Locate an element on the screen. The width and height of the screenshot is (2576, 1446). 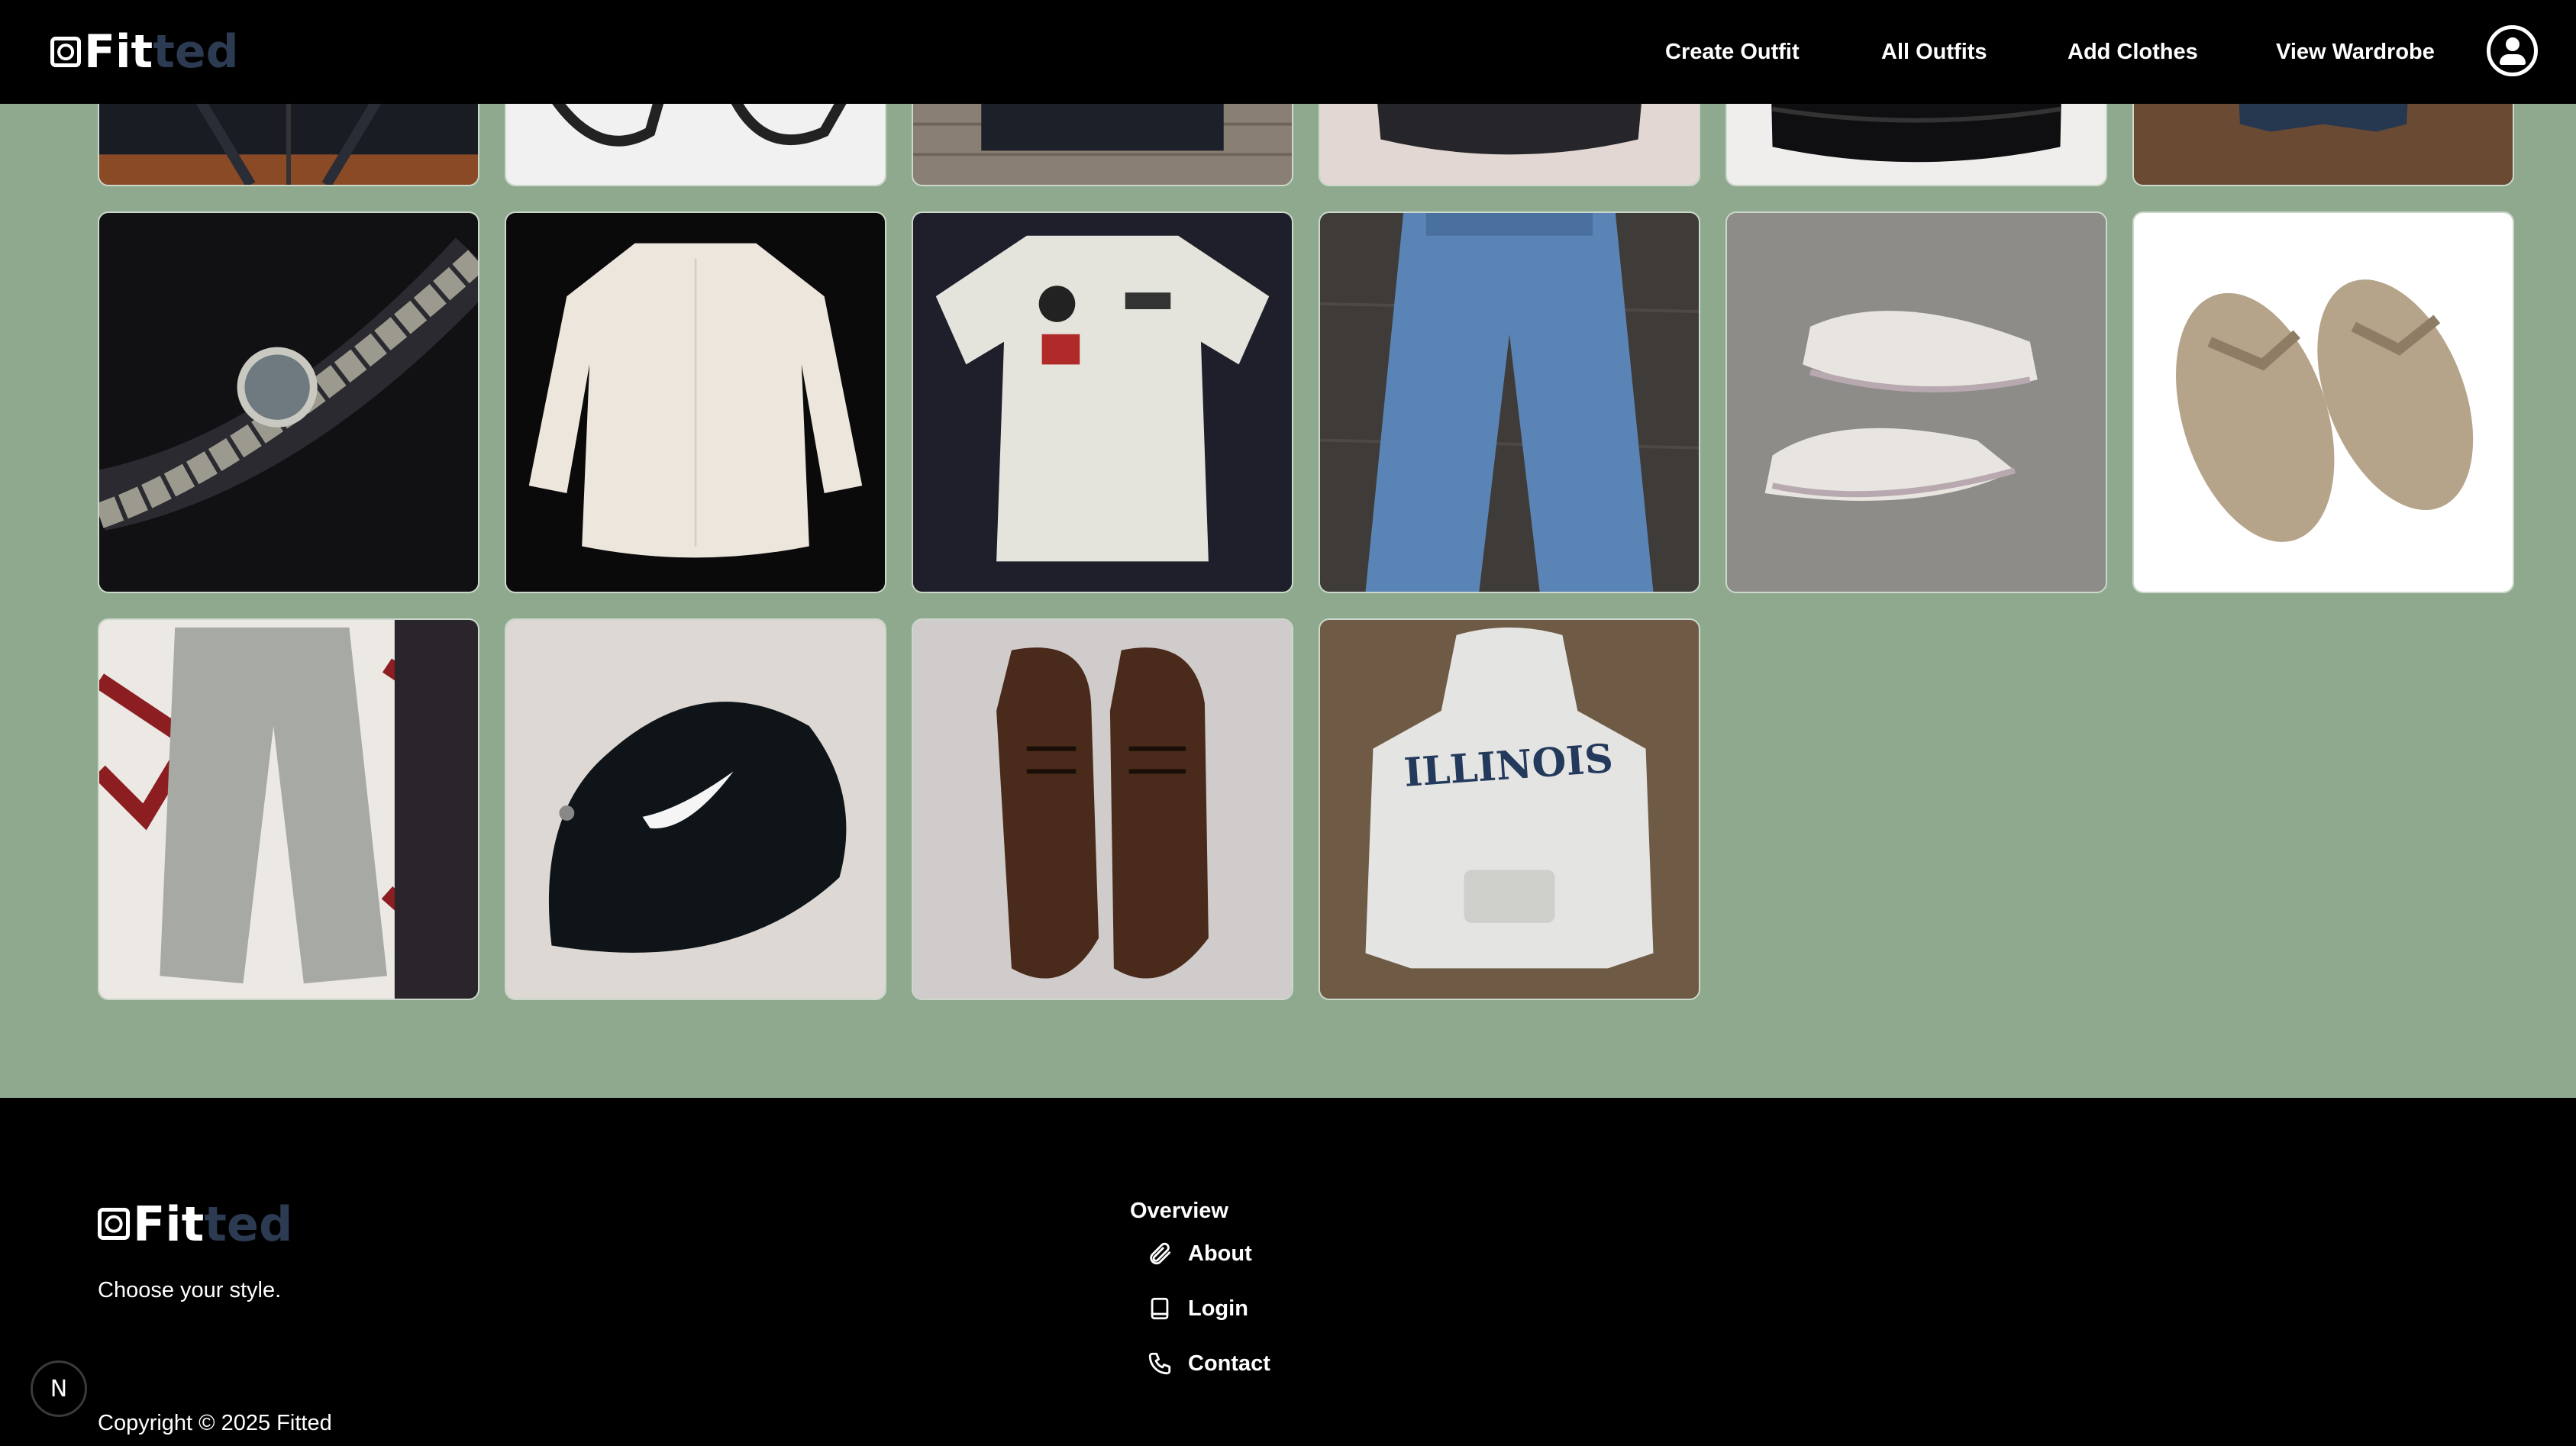
nav-add-clothes: Add Clothes is located at coordinates (2133, 52).